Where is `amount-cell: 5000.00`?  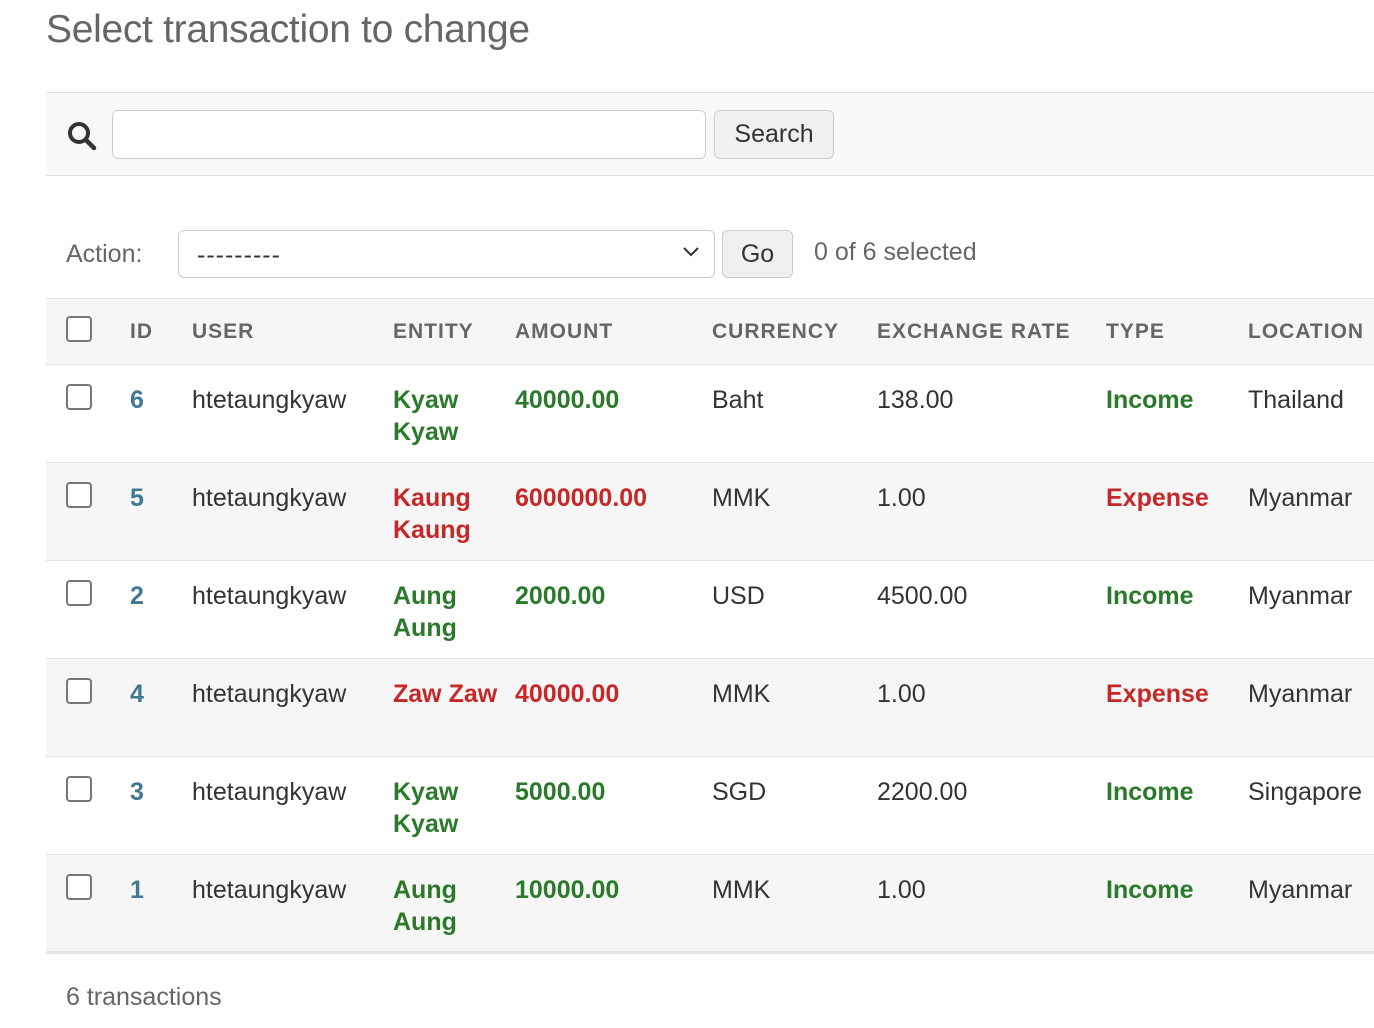
amount-cell: 5000.00 is located at coordinates (560, 792).